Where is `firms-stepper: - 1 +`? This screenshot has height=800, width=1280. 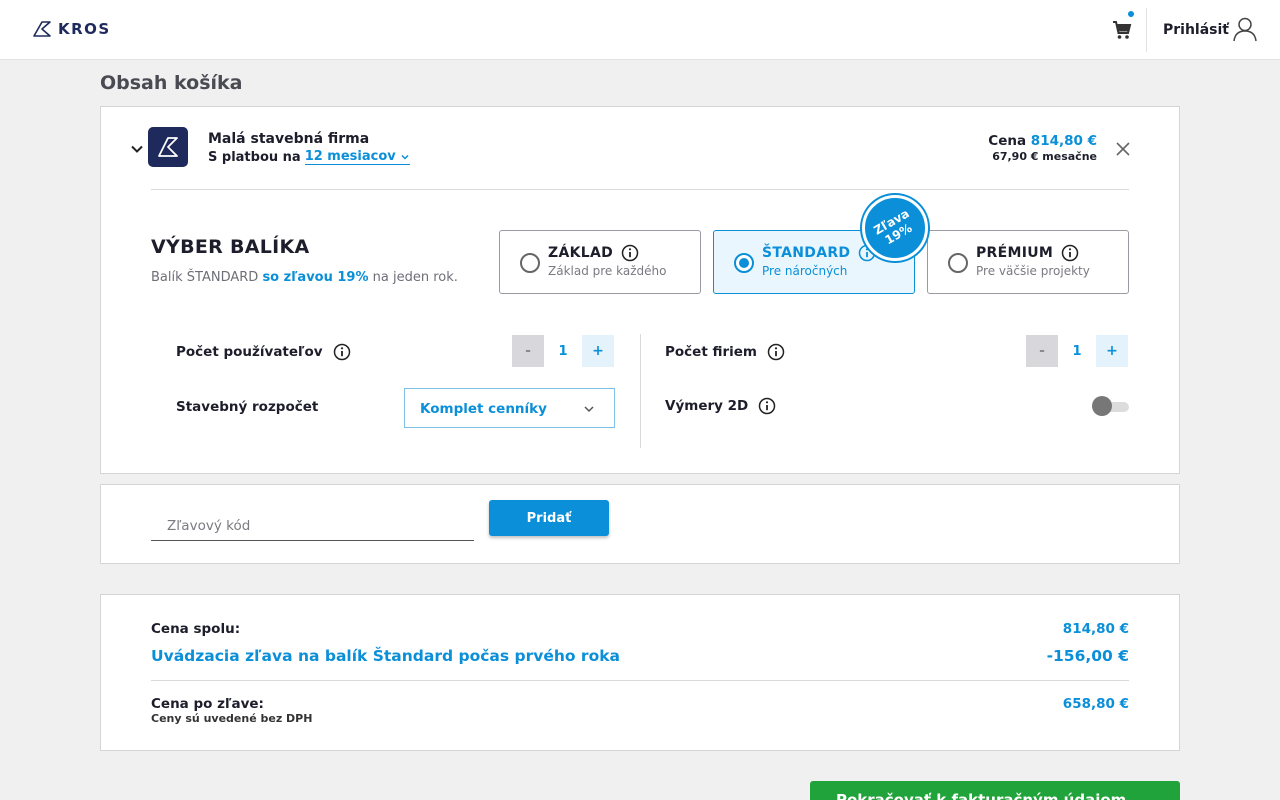 firms-stepper: - 1 + is located at coordinates (1077, 351).